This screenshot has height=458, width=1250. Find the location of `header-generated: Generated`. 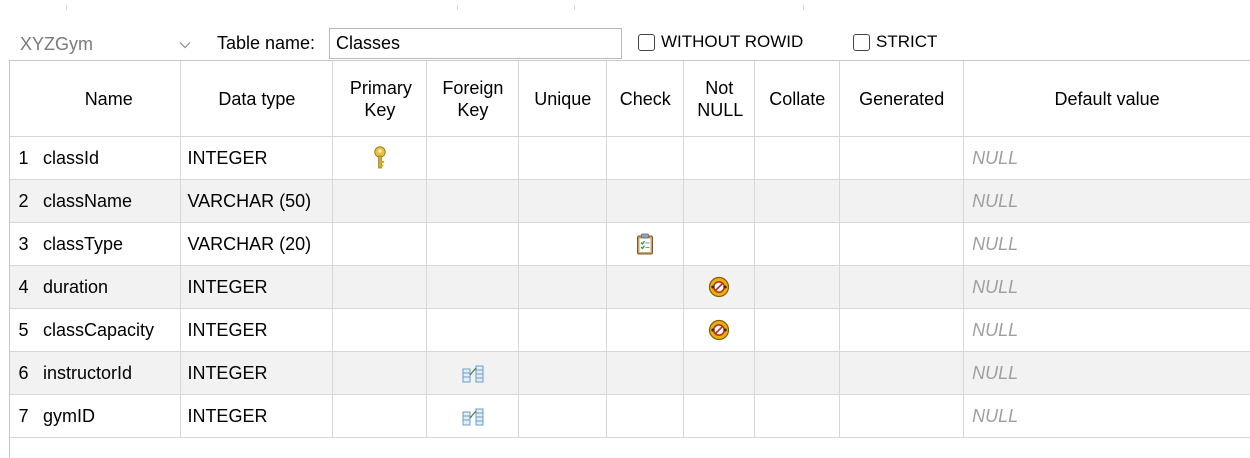

header-generated: Generated is located at coordinates (902, 99).